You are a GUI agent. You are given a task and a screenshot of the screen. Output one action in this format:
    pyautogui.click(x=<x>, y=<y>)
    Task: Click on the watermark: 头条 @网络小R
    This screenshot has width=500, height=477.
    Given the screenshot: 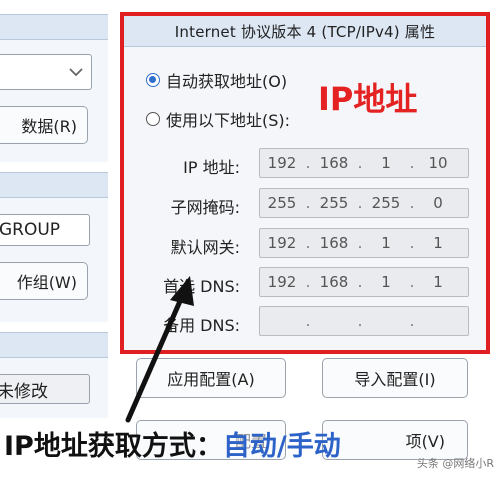 What is the action you would take?
    pyautogui.click(x=455, y=463)
    